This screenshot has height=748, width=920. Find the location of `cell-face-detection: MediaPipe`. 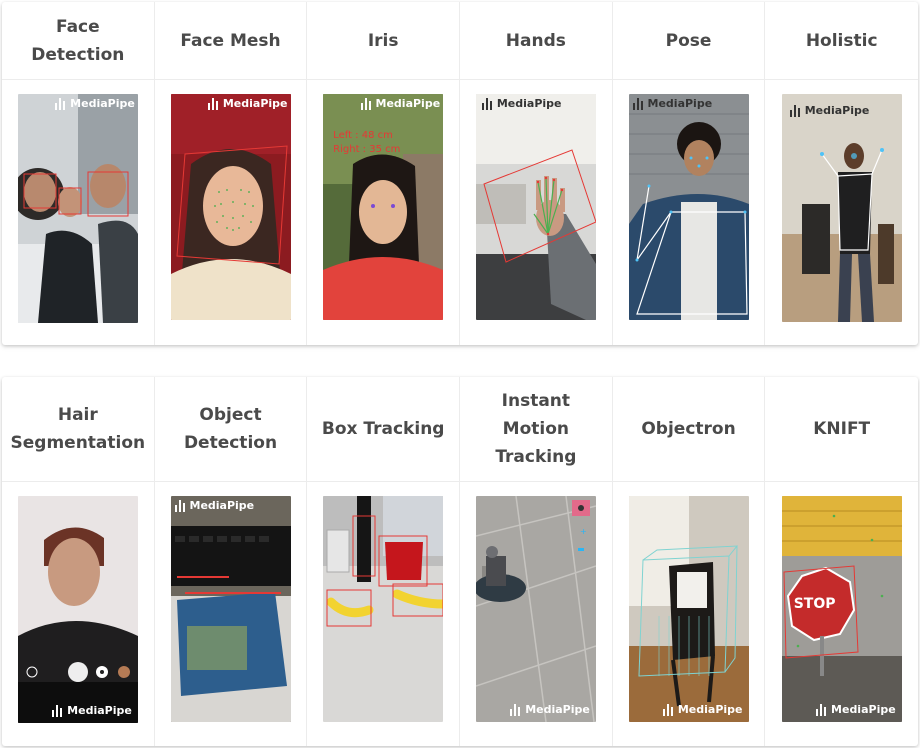

cell-face-detection: MediaPipe is located at coordinates (78, 212).